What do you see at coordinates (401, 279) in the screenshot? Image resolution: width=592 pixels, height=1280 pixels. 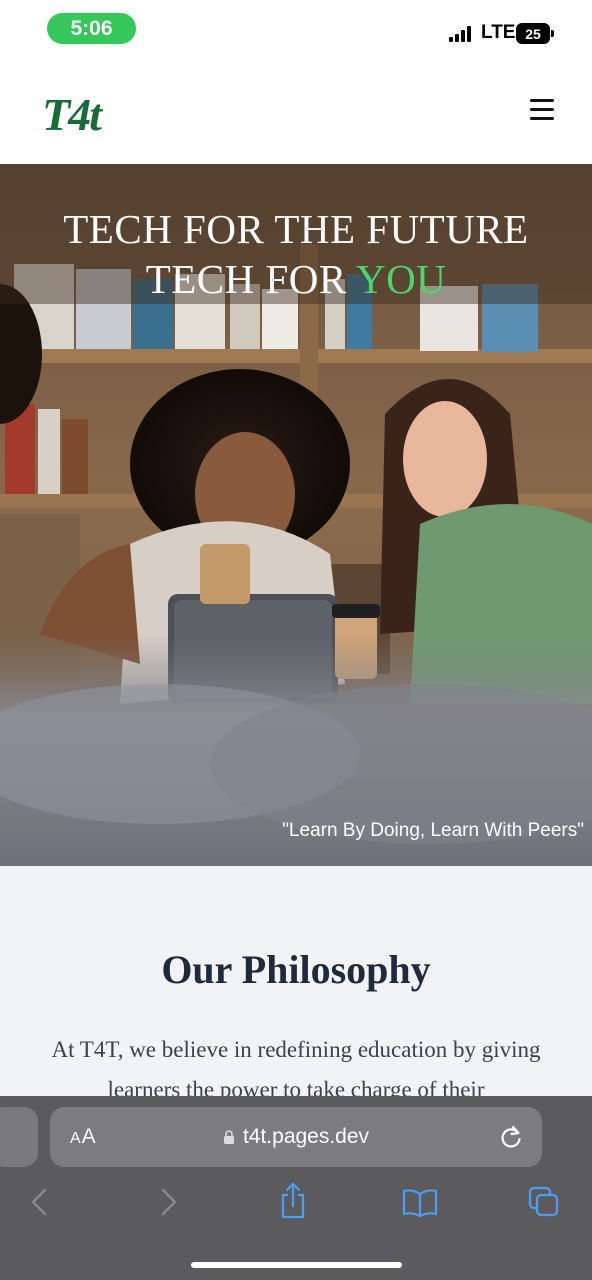 I see `hero-title-accent: YOU` at bounding box center [401, 279].